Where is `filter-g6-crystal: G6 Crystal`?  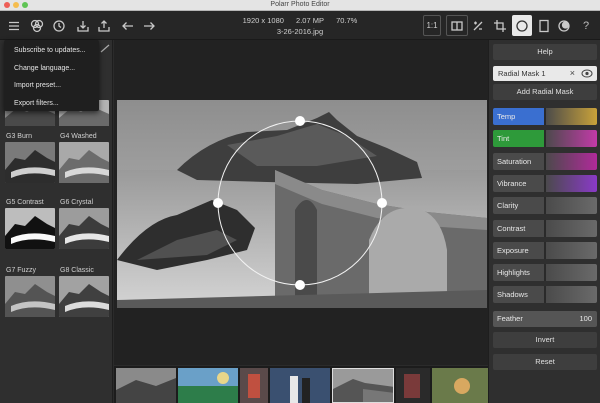
filter-g6-crystal: G6 Crystal is located at coordinates (84, 223).